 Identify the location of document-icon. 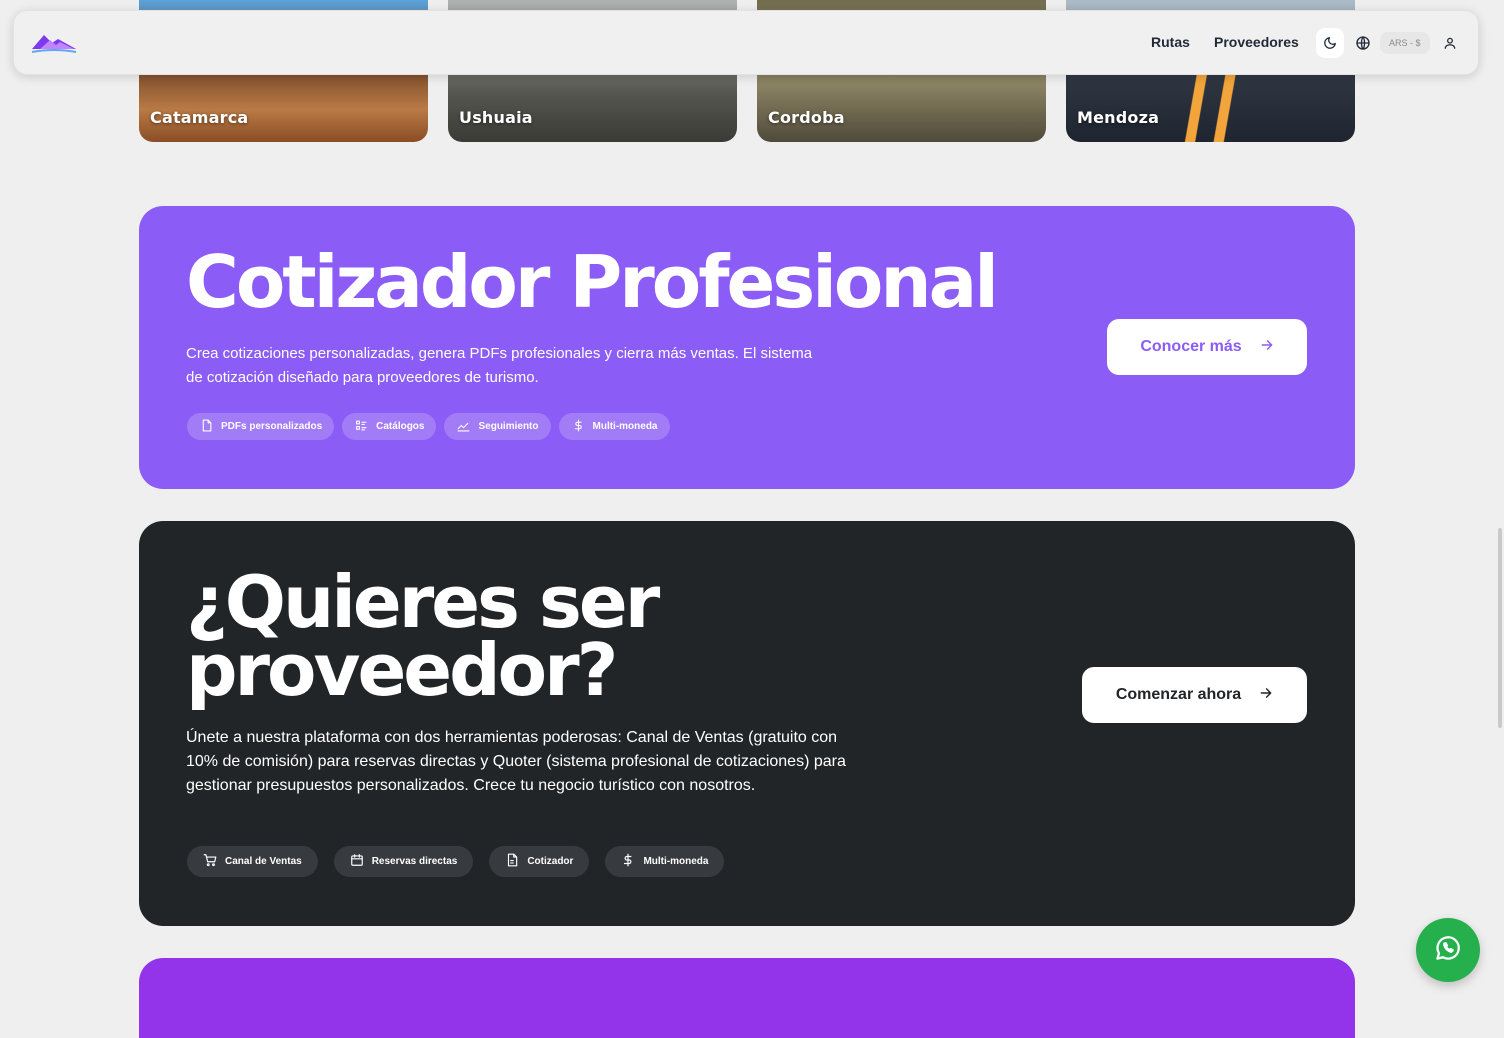
(512, 861).